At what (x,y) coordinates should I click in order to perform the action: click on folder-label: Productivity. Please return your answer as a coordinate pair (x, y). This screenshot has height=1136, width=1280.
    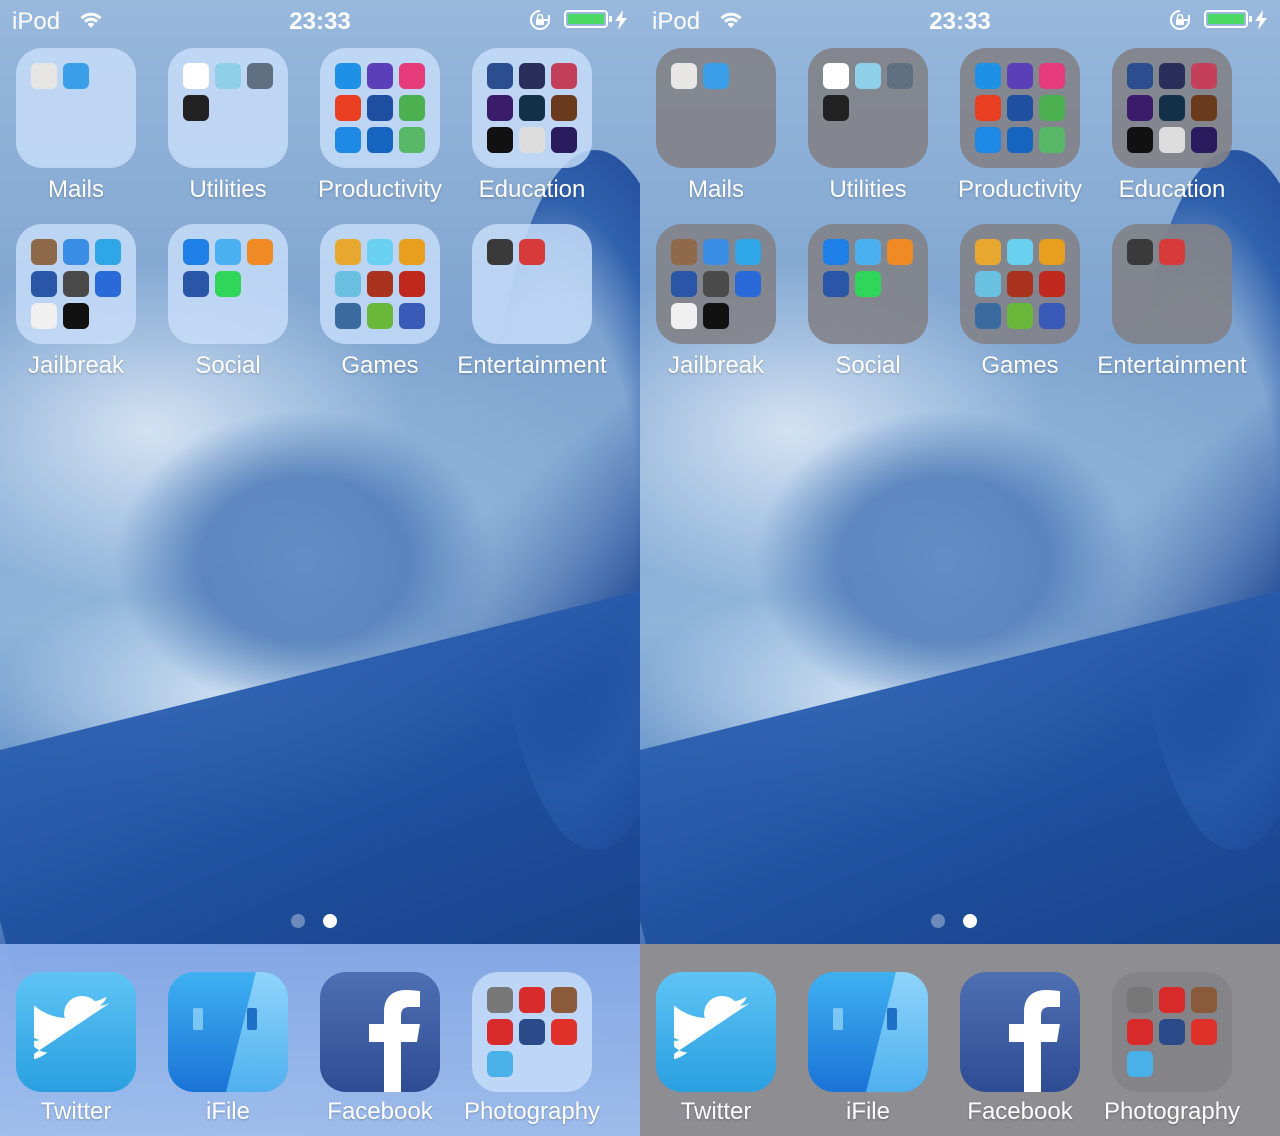
    Looking at the image, I should click on (380, 189).